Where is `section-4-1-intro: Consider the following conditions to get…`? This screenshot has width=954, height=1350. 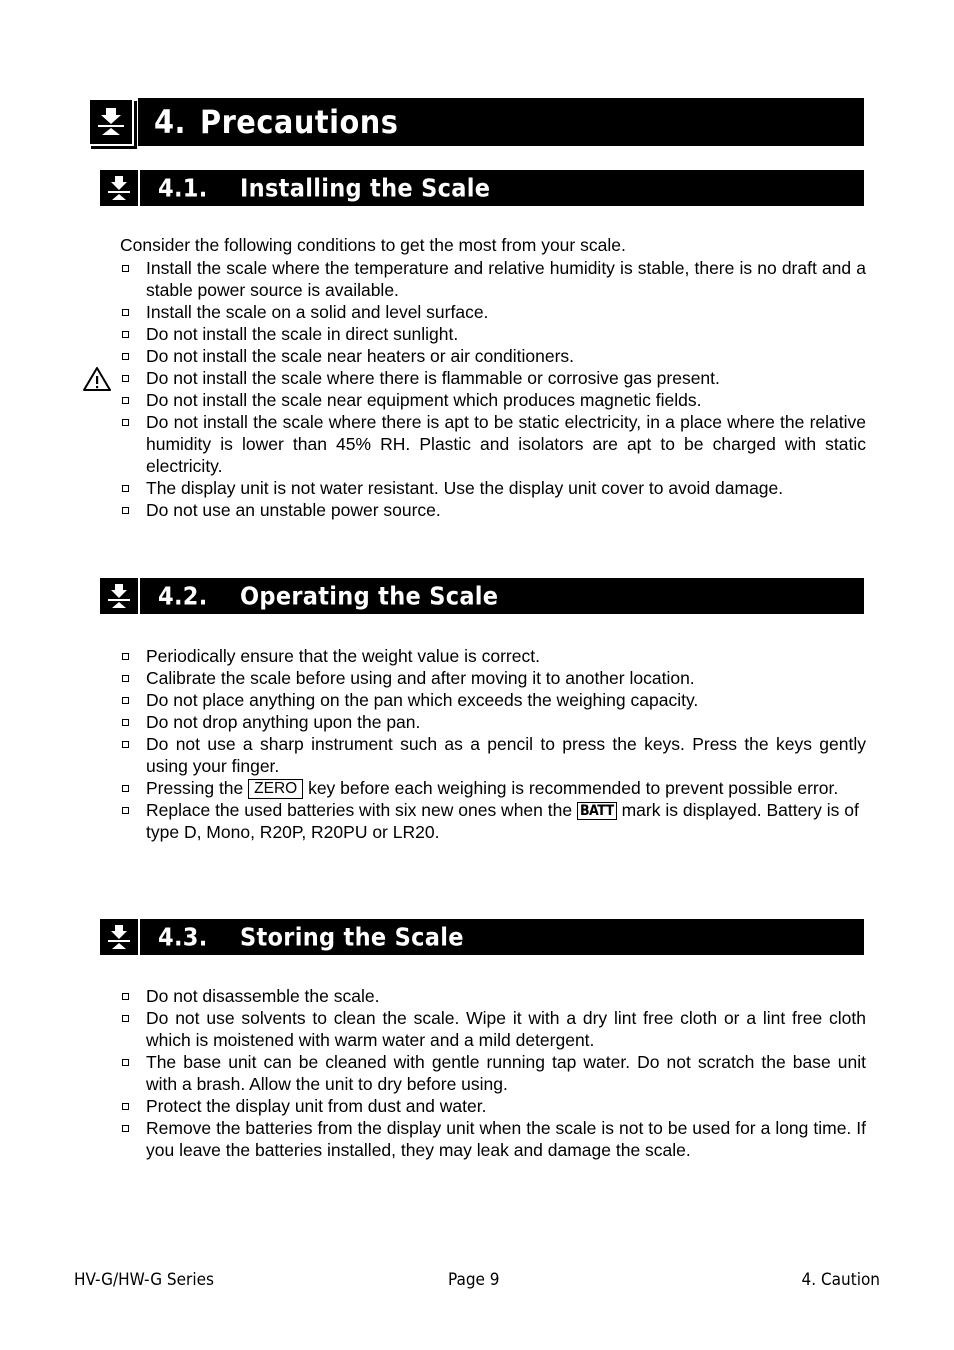 section-4-1-intro: Consider the following conditions to get… is located at coordinates (373, 245).